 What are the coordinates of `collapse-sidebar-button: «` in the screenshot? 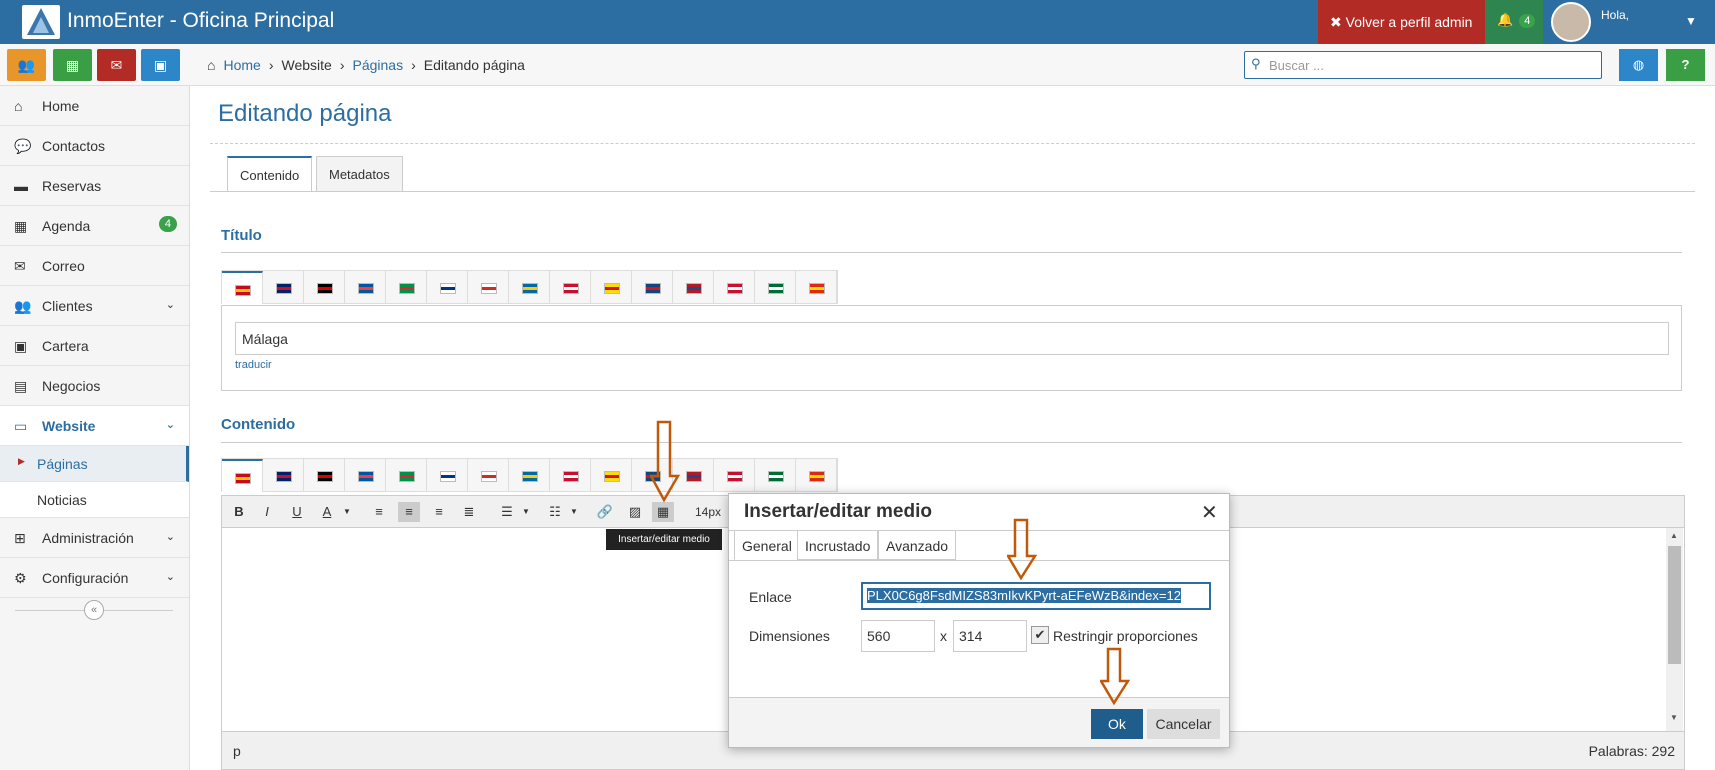 It's located at (94, 610).